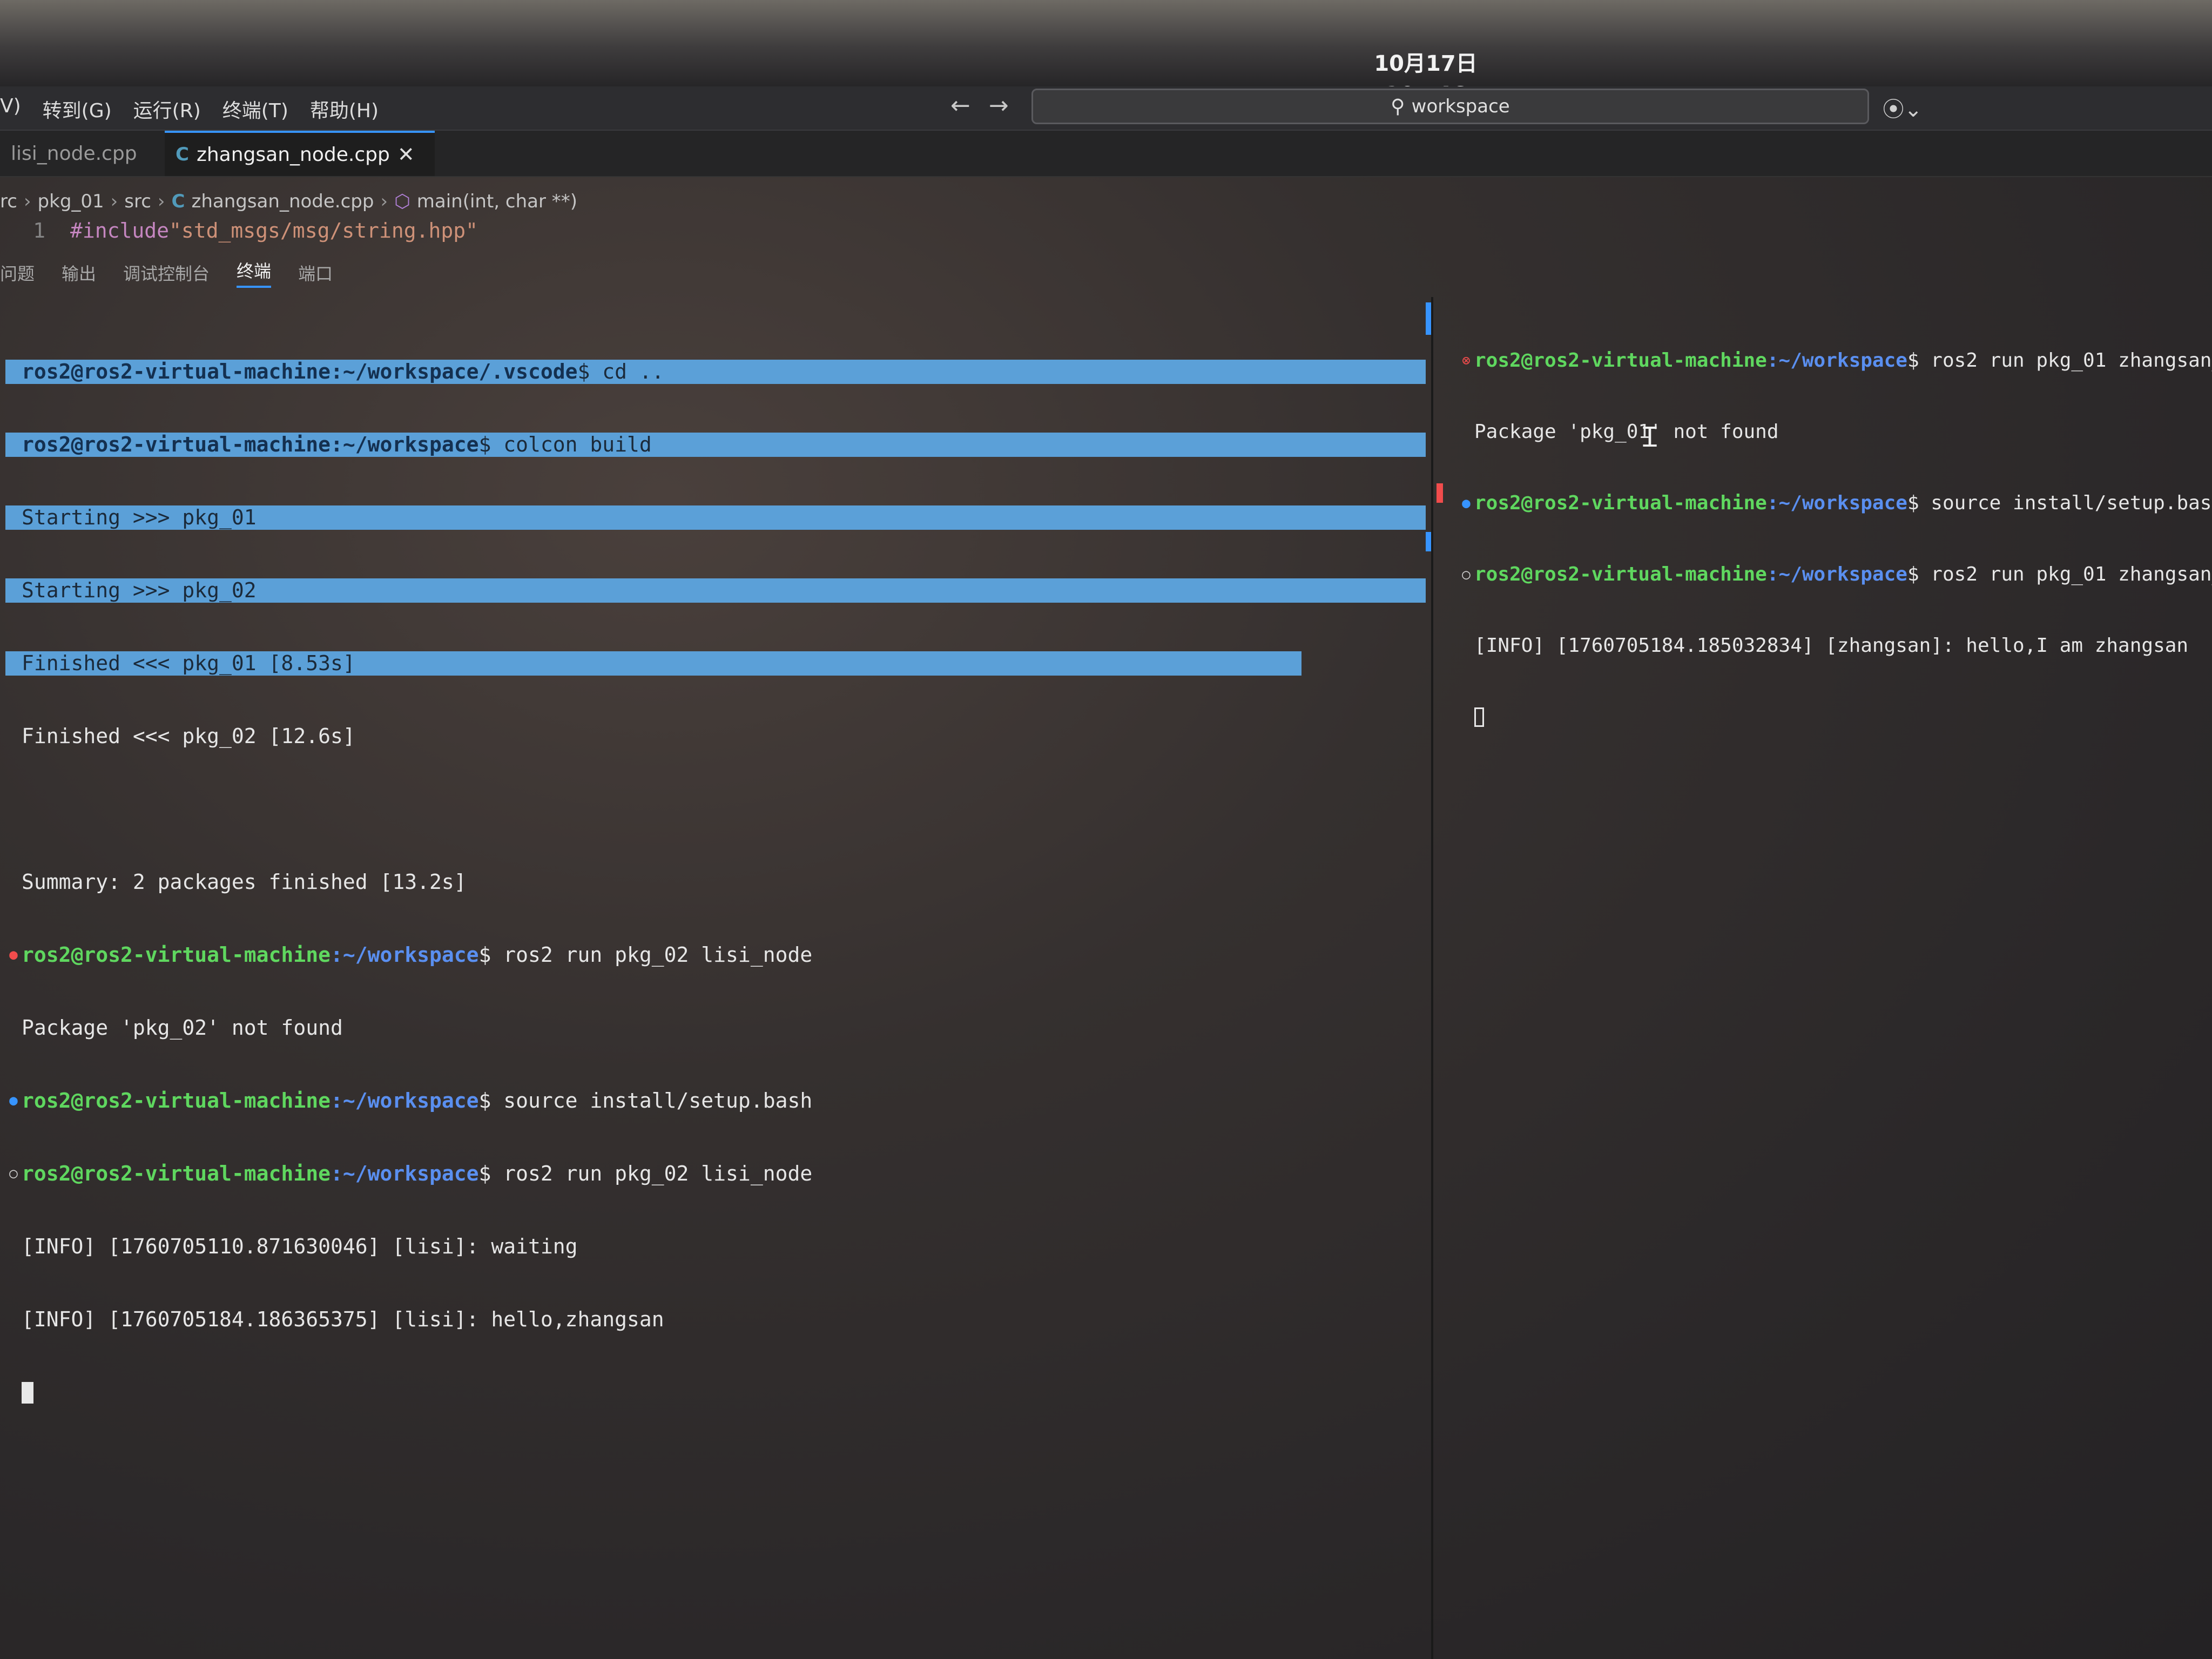  I want to click on tab-debug-console: 调试控制台, so click(166, 272).